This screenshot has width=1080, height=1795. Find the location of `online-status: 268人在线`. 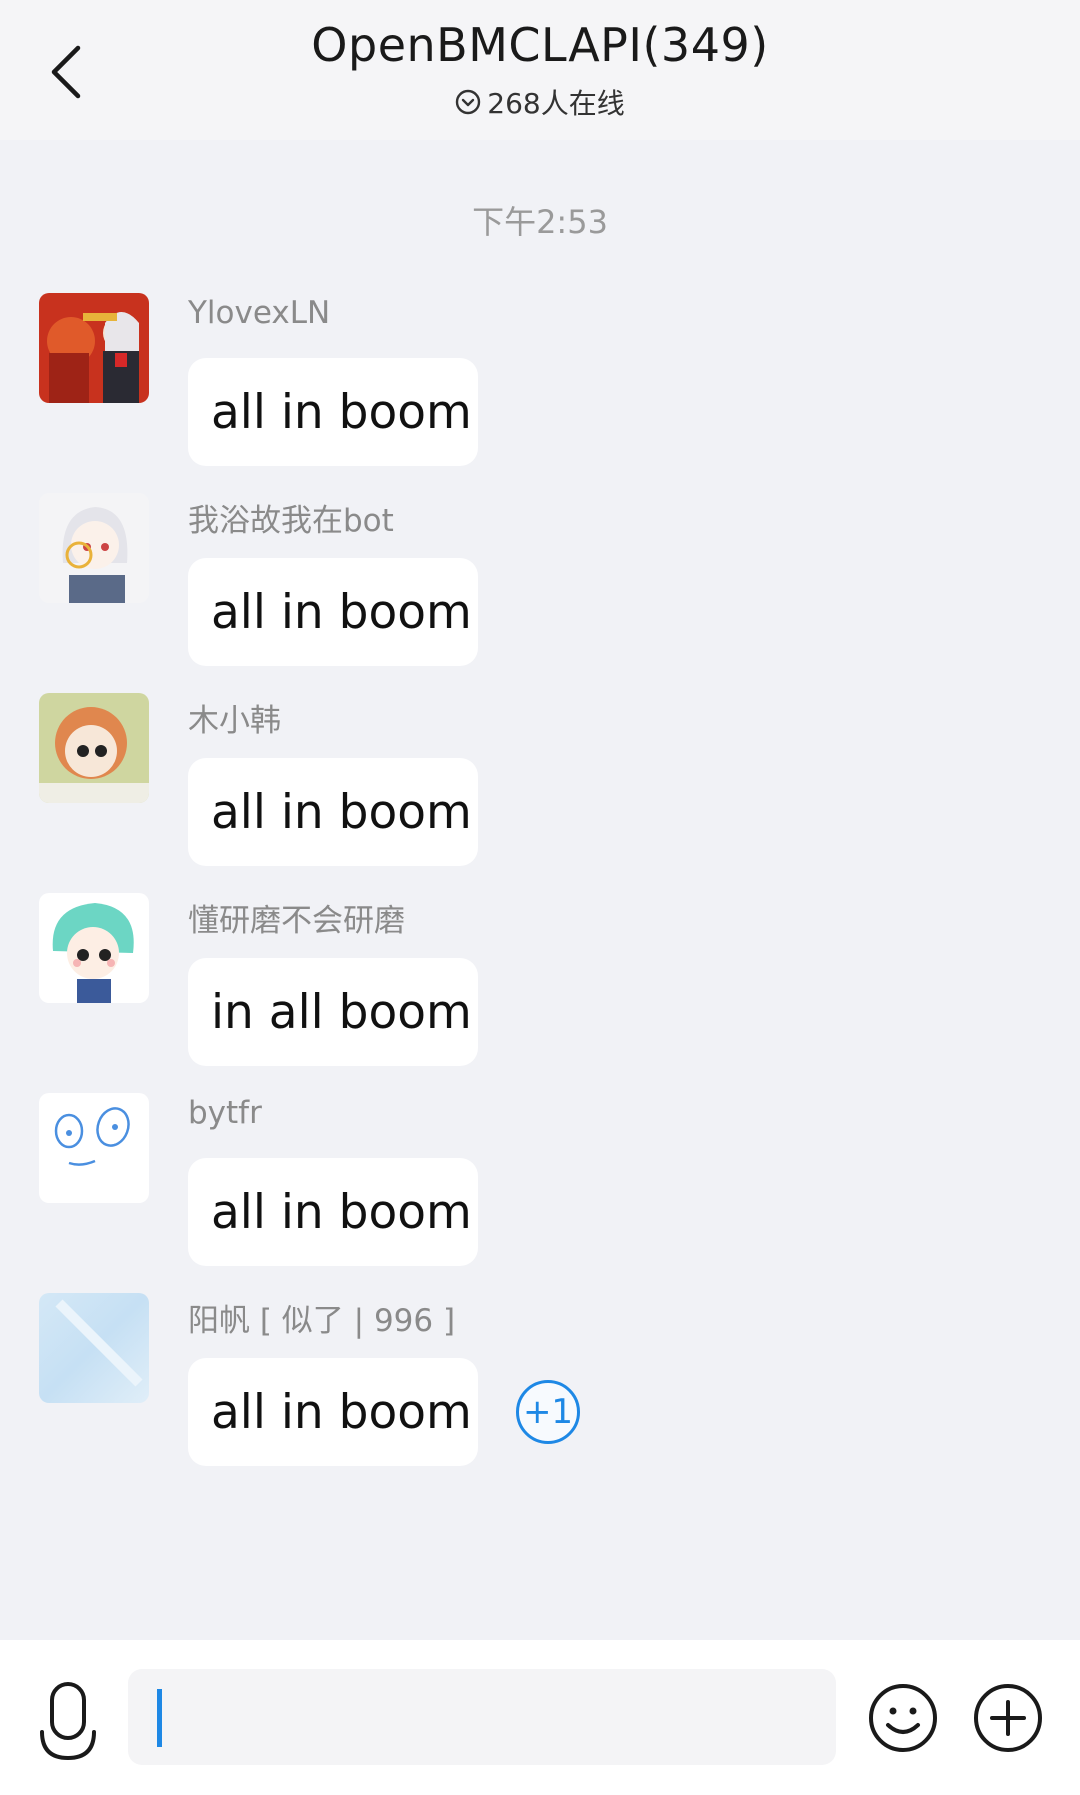

online-status: 268人在线 is located at coordinates (540, 102).